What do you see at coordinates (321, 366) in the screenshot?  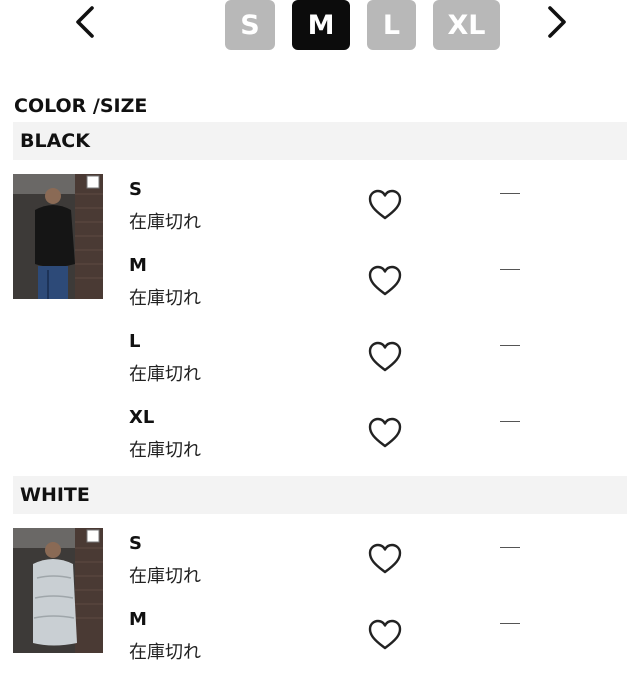 I see `size-row-black-l: L 在庫切れ` at bounding box center [321, 366].